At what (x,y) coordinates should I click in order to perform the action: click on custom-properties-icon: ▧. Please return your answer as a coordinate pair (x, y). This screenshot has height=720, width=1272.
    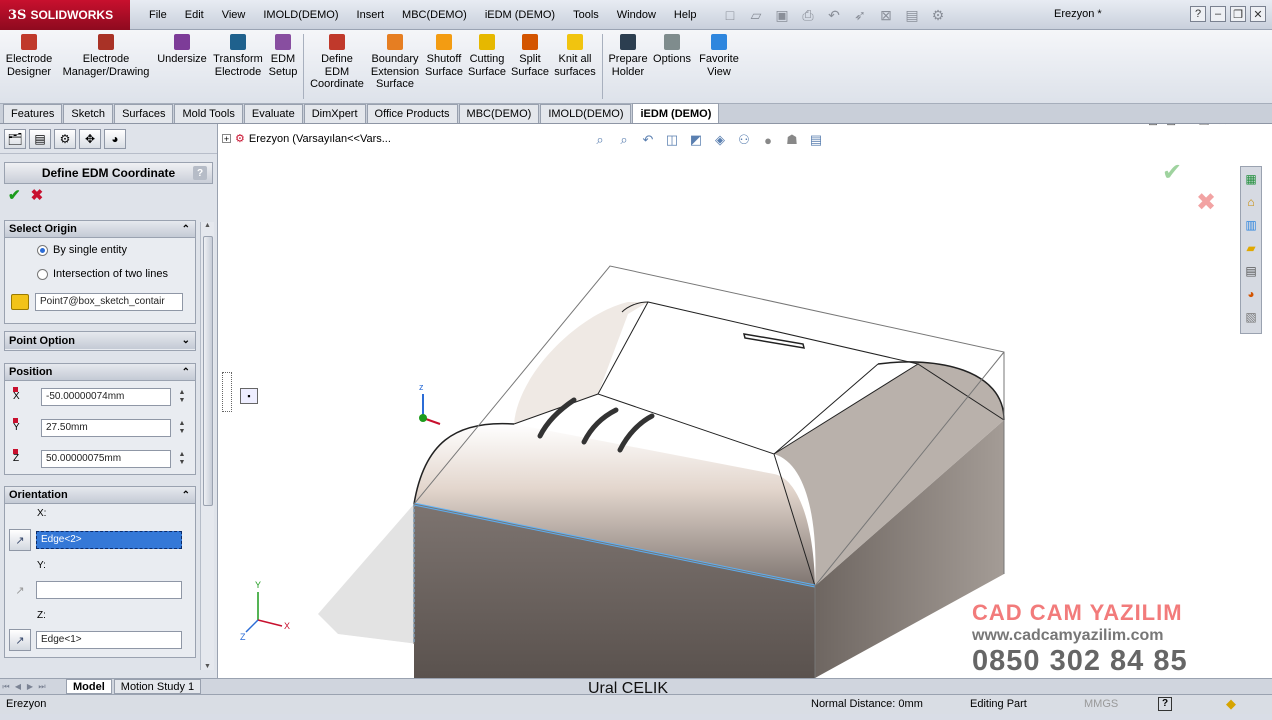
    Looking at the image, I should click on (1251, 317).